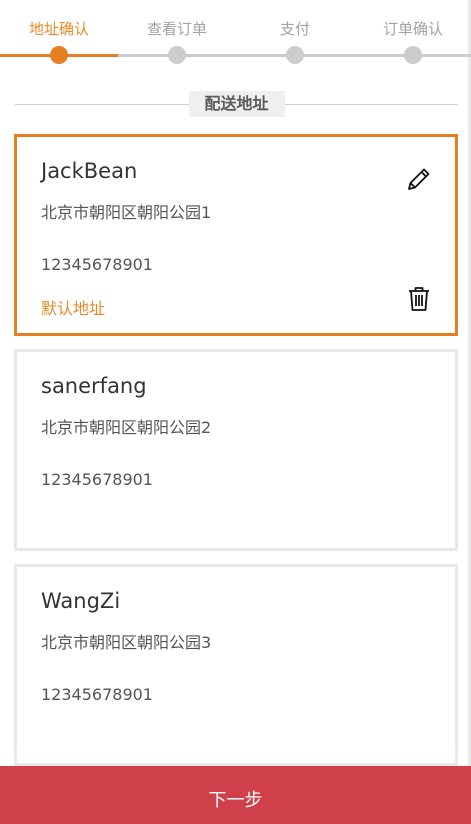 The height and width of the screenshot is (824, 471). I want to click on step-view-order: 查看订单, so click(177, 35).